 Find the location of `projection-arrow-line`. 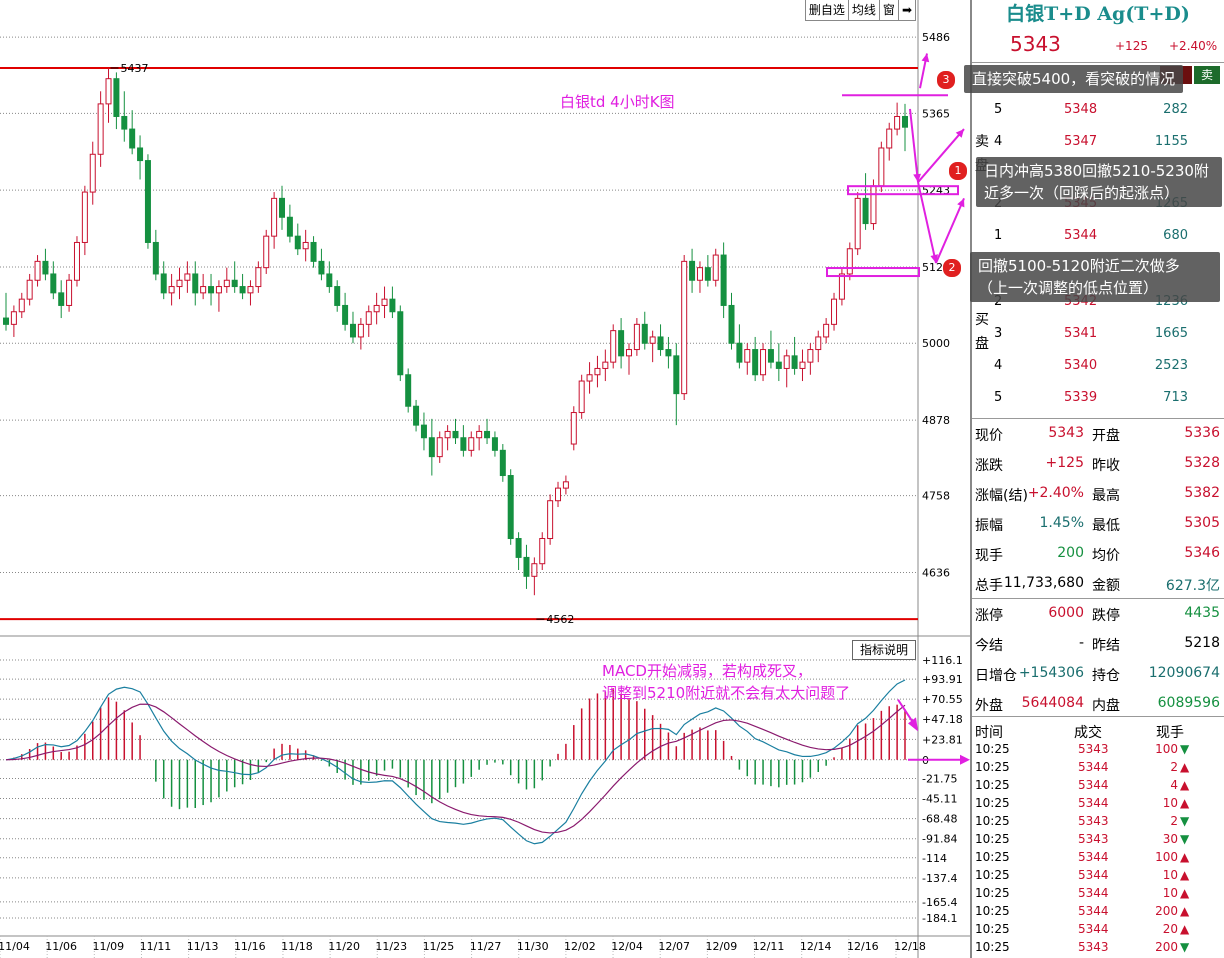

projection-arrow-line is located at coordinates (914, 145).